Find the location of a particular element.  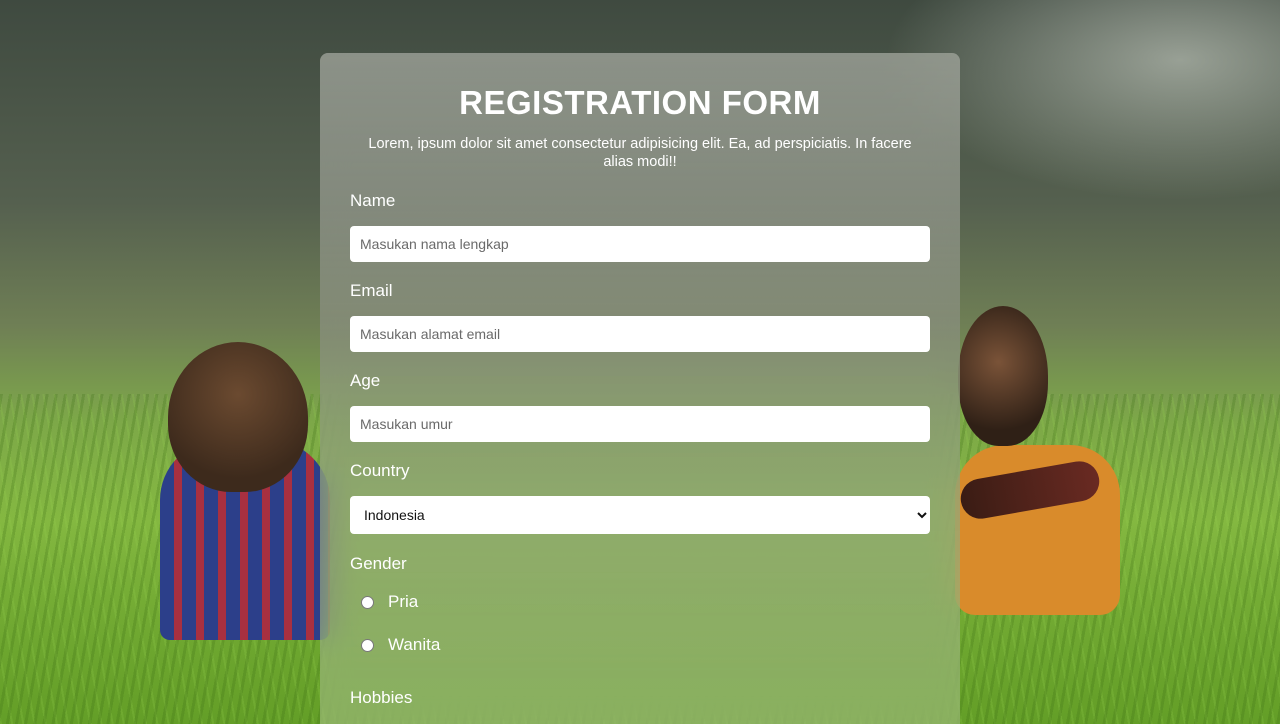

name-input is located at coordinates (640, 244).